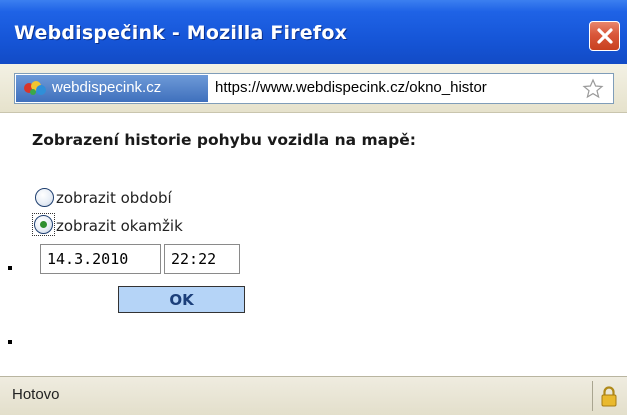  I want to click on site-identity-badge: webdispecink.cz, so click(112, 88).